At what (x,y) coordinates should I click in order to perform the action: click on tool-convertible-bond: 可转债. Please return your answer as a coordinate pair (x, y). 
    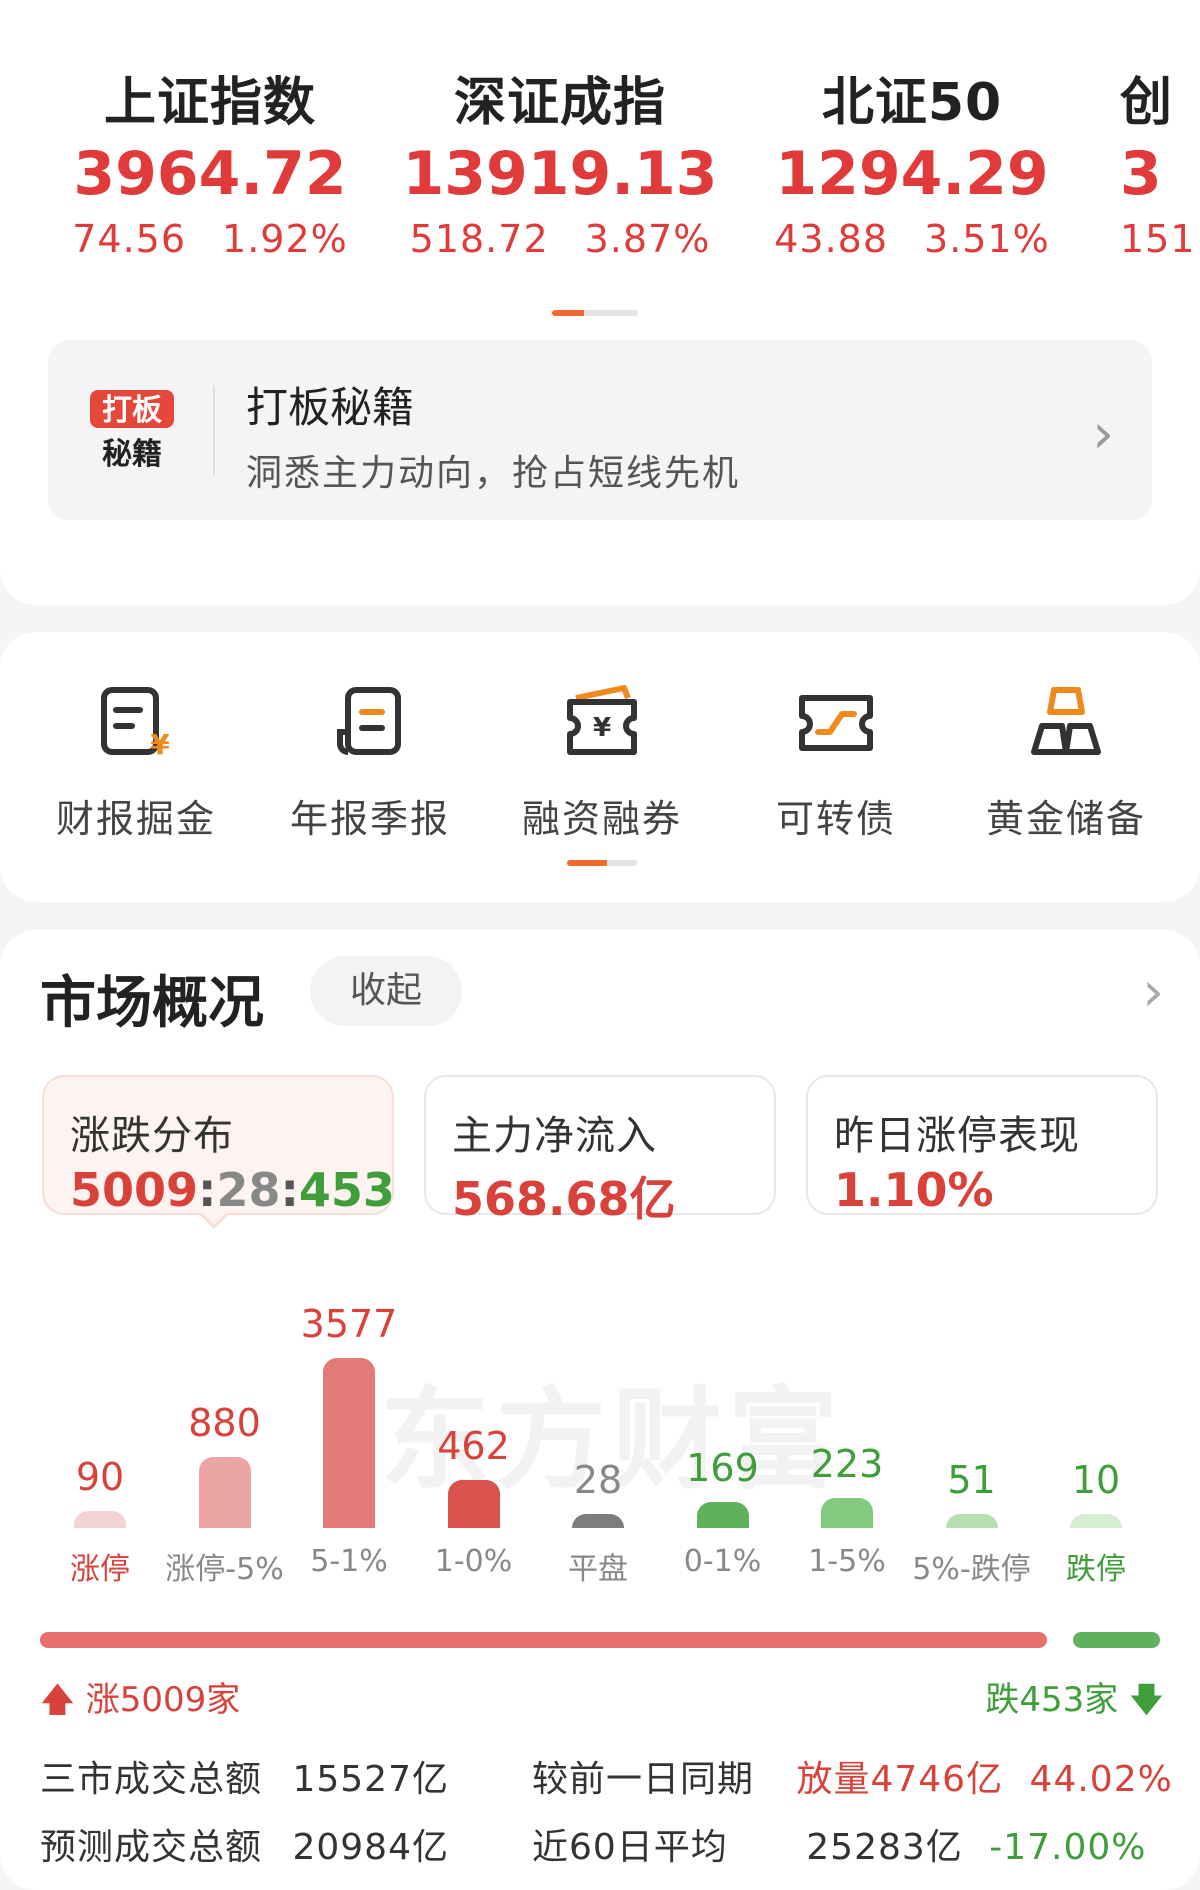
    Looking at the image, I should click on (836, 762).